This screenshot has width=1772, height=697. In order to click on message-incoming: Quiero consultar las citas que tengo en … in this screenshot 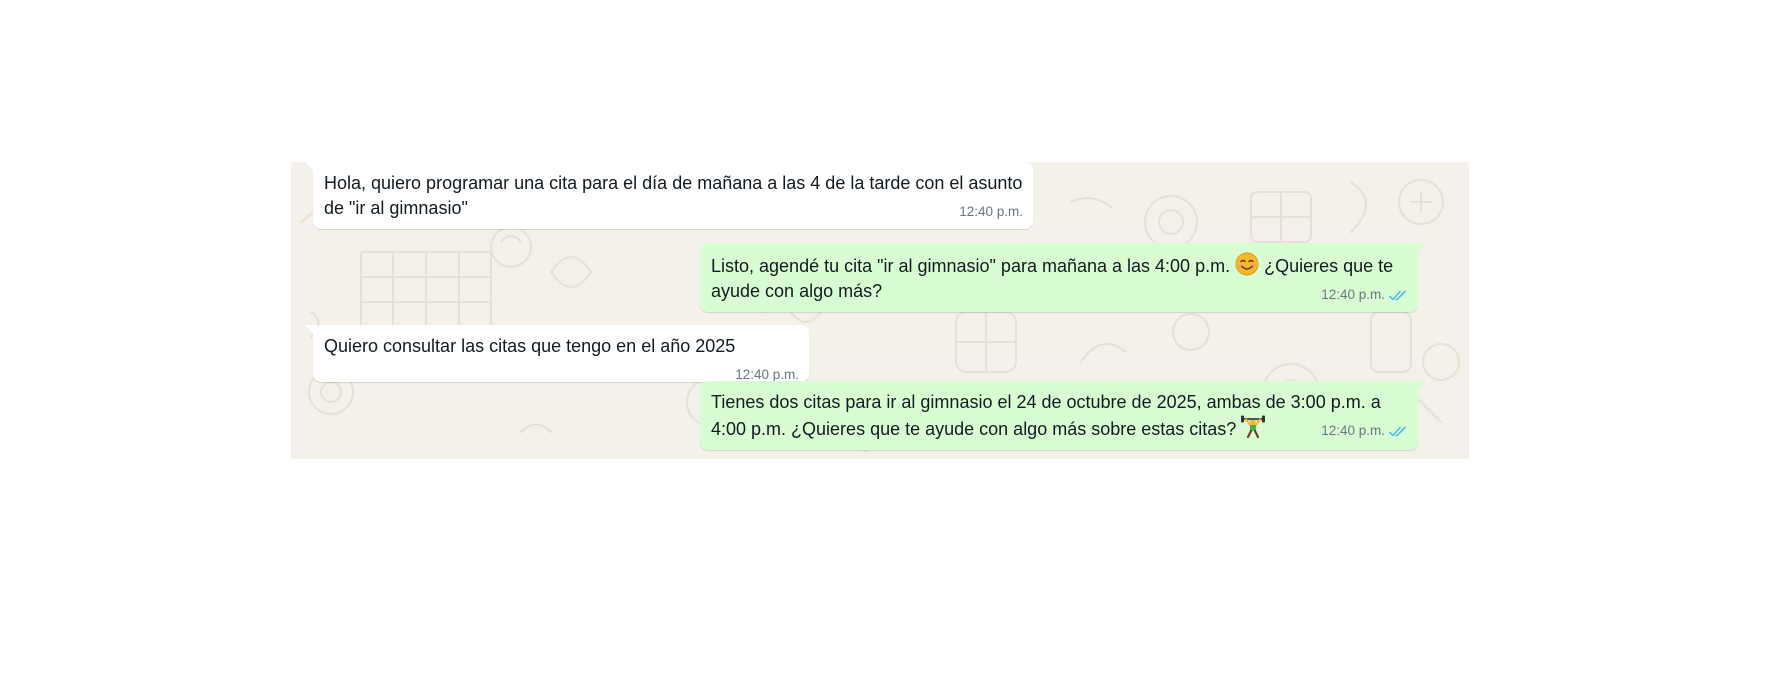, I will do `click(557, 353)`.